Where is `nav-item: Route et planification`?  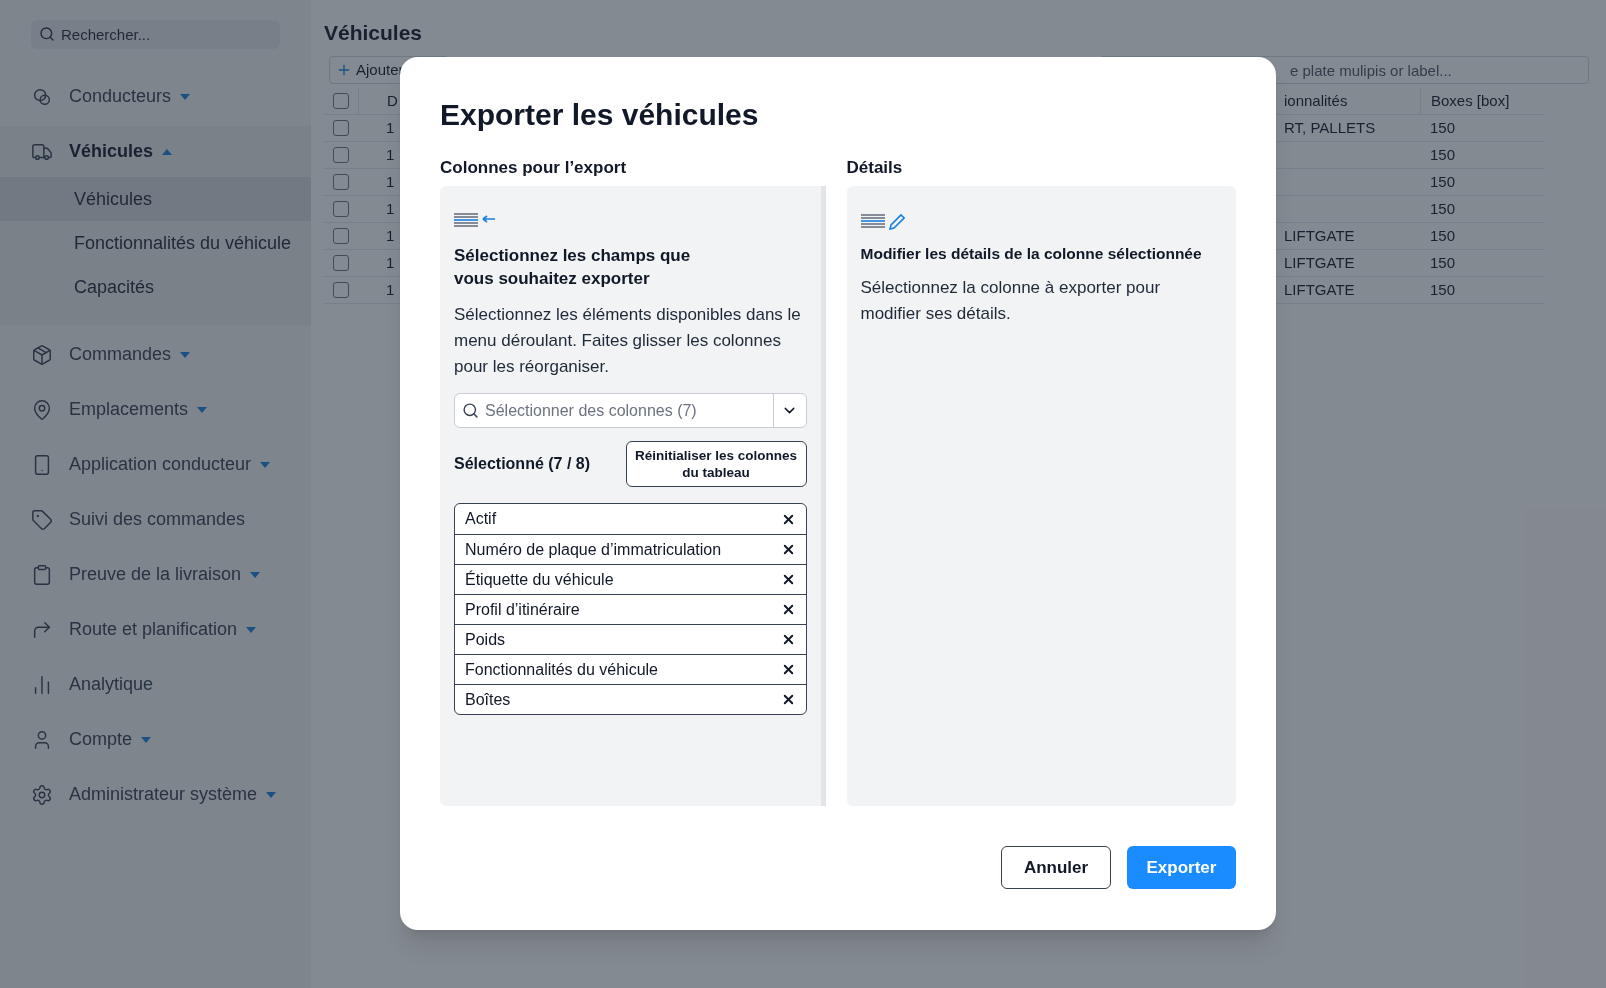
nav-item: Route et planification is located at coordinates (155, 629).